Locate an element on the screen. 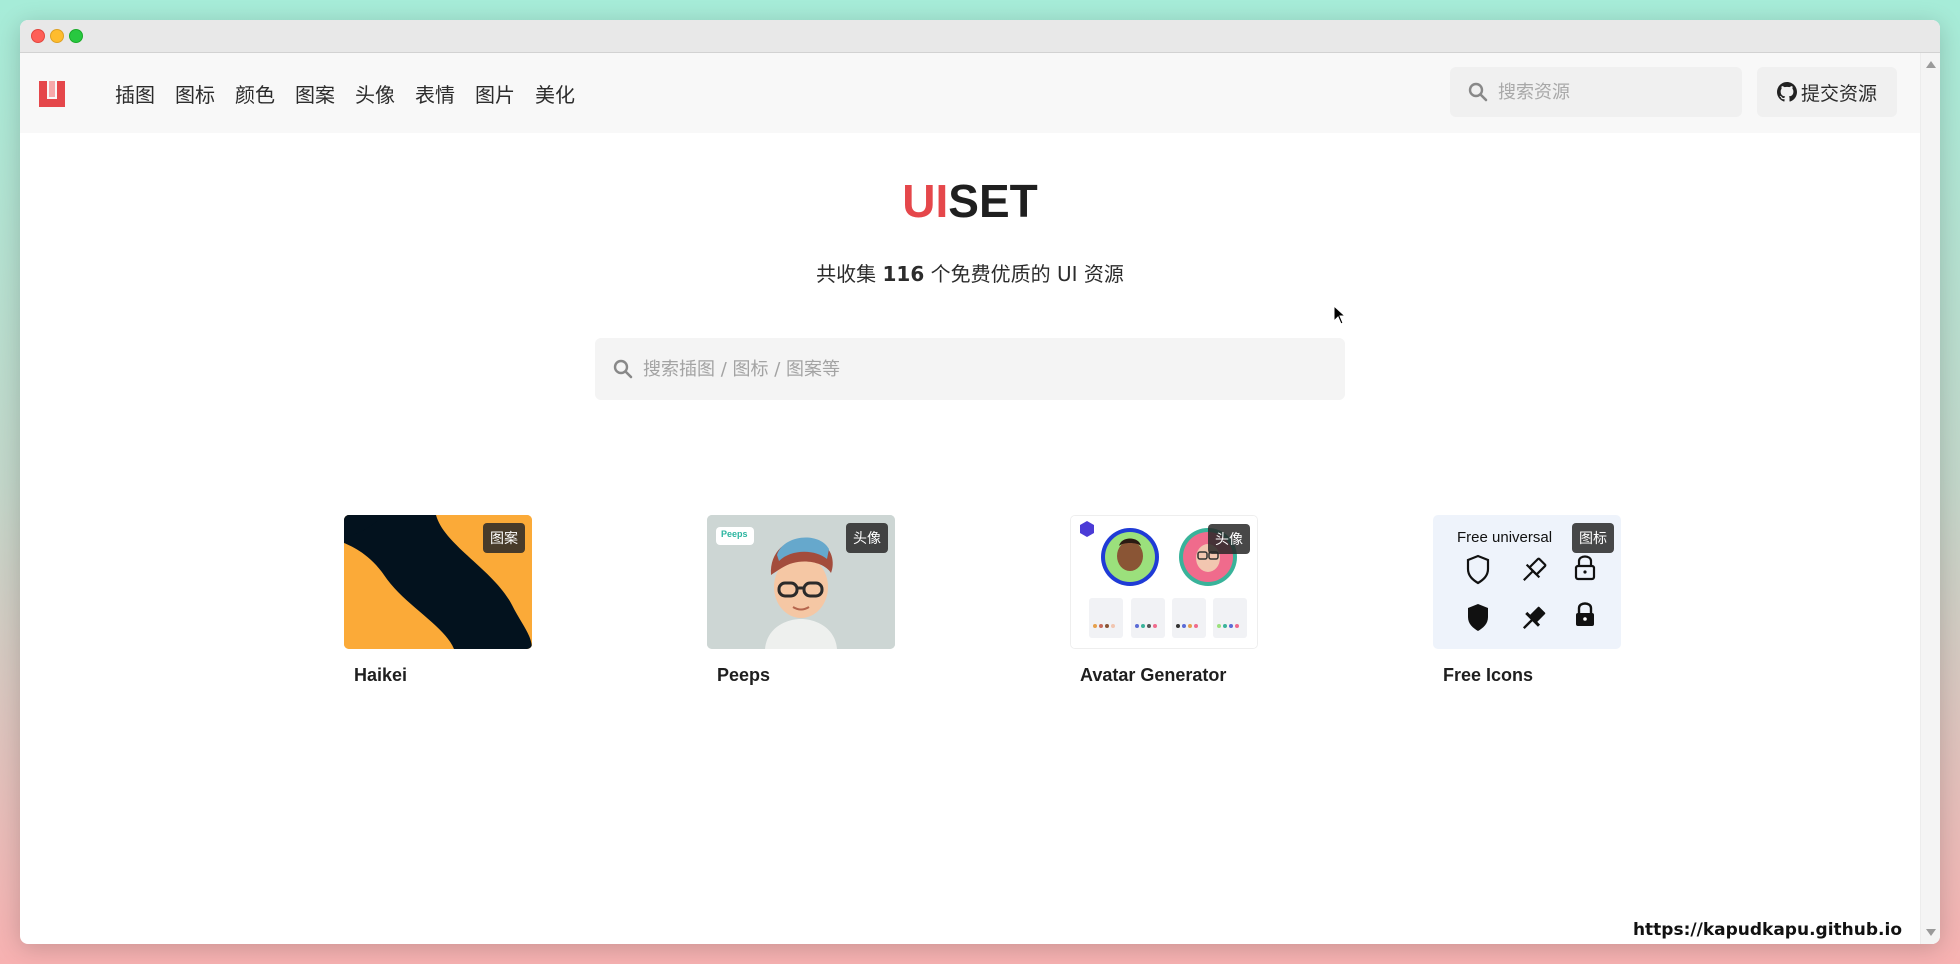 The height and width of the screenshot is (964, 1960). title-bar is located at coordinates (980, 36).